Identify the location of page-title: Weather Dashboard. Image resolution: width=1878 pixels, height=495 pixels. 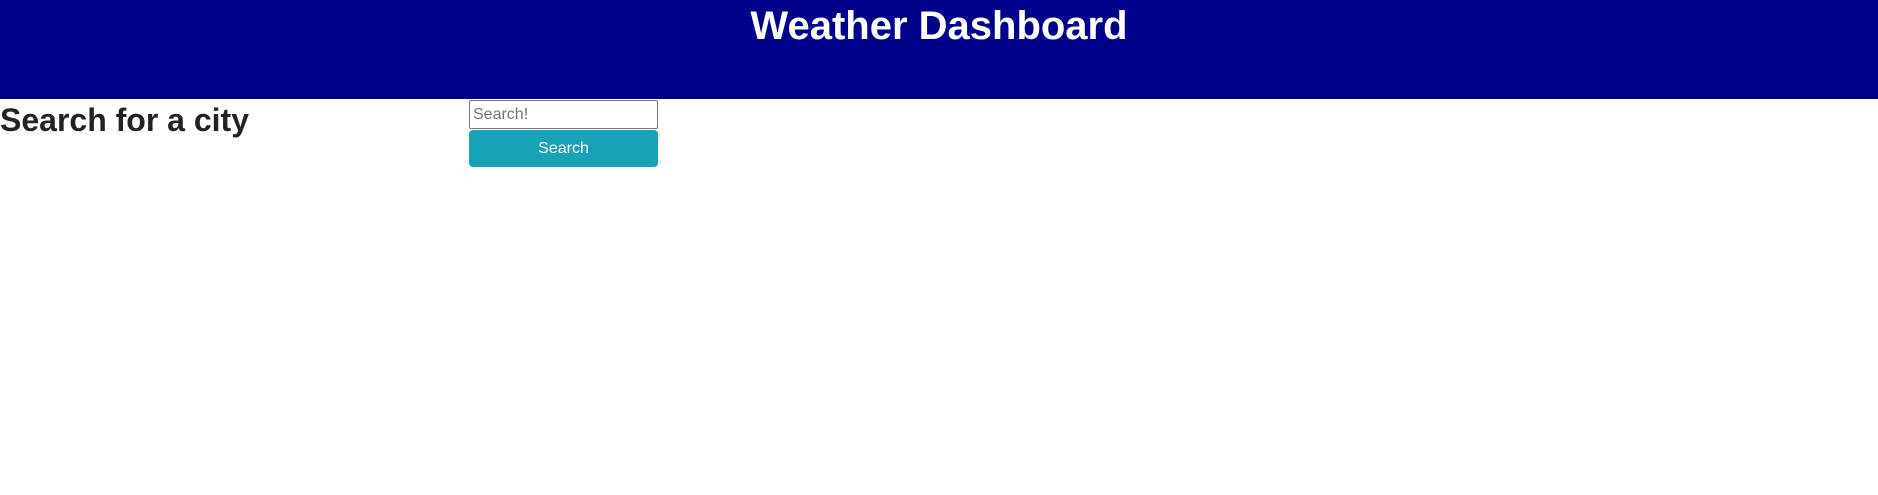
(939, 26).